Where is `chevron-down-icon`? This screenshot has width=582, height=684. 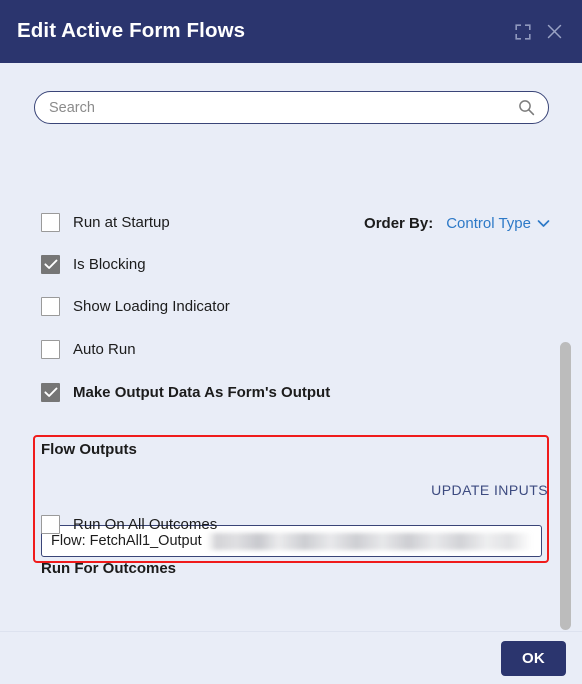 chevron-down-icon is located at coordinates (543, 223).